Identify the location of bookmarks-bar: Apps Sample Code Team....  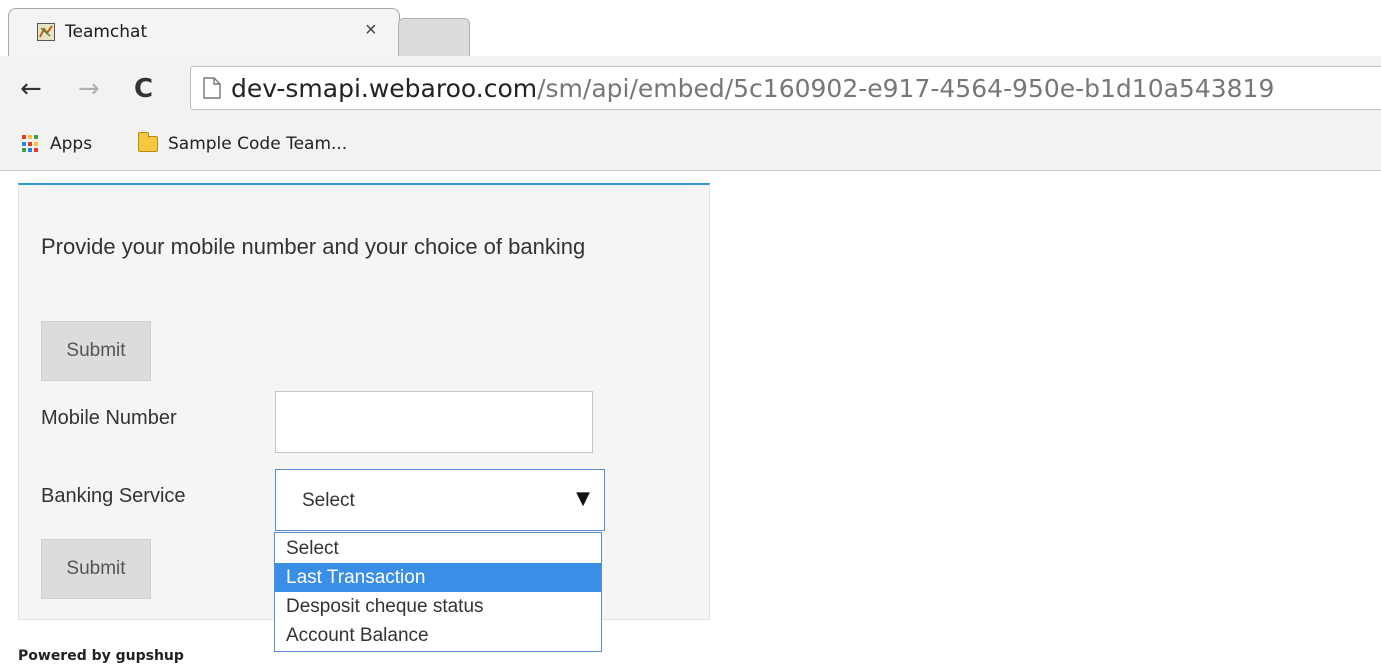
(690, 146).